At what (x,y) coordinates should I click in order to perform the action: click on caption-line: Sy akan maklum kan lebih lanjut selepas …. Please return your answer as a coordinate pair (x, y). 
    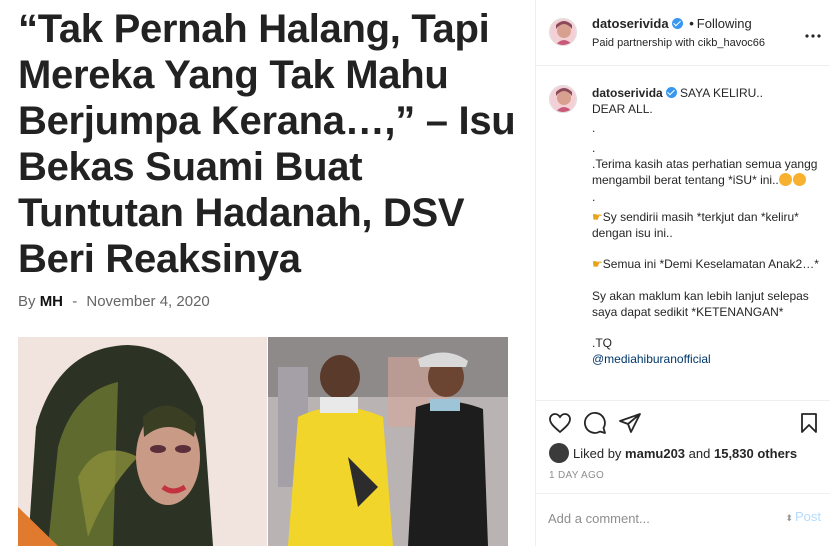
    Looking at the image, I should click on (700, 304).